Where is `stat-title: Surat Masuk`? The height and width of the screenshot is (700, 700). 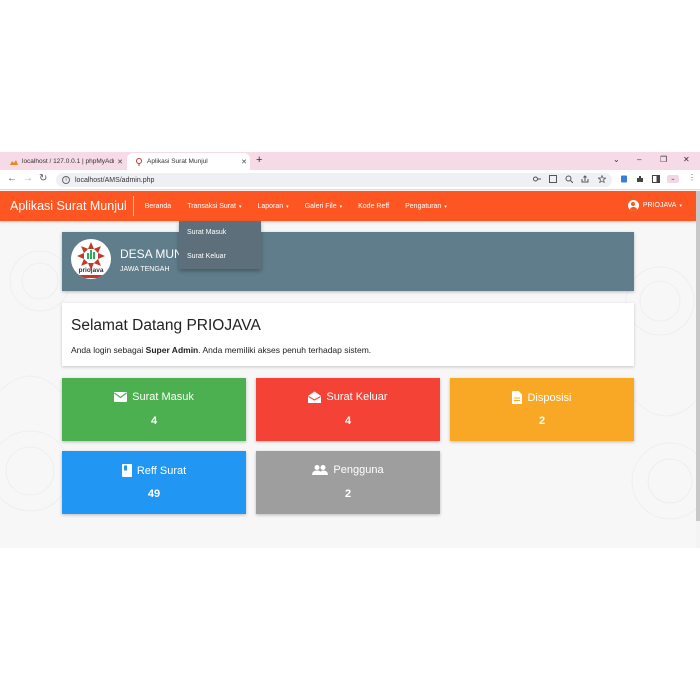 stat-title: Surat Masuk is located at coordinates (154, 397).